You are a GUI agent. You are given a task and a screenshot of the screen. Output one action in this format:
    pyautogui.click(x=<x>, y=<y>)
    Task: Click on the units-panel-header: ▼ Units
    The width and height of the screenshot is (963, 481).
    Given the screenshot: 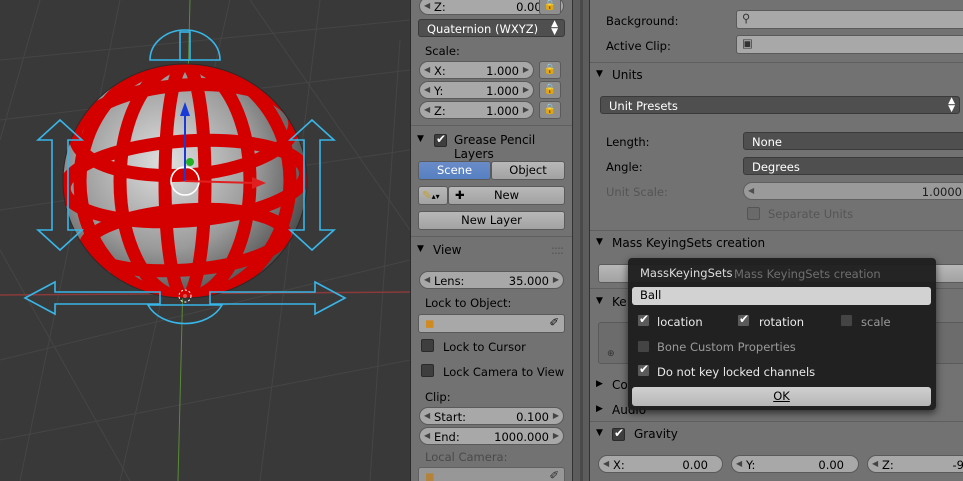 What is the action you would take?
    pyautogui.click(x=776, y=76)
    